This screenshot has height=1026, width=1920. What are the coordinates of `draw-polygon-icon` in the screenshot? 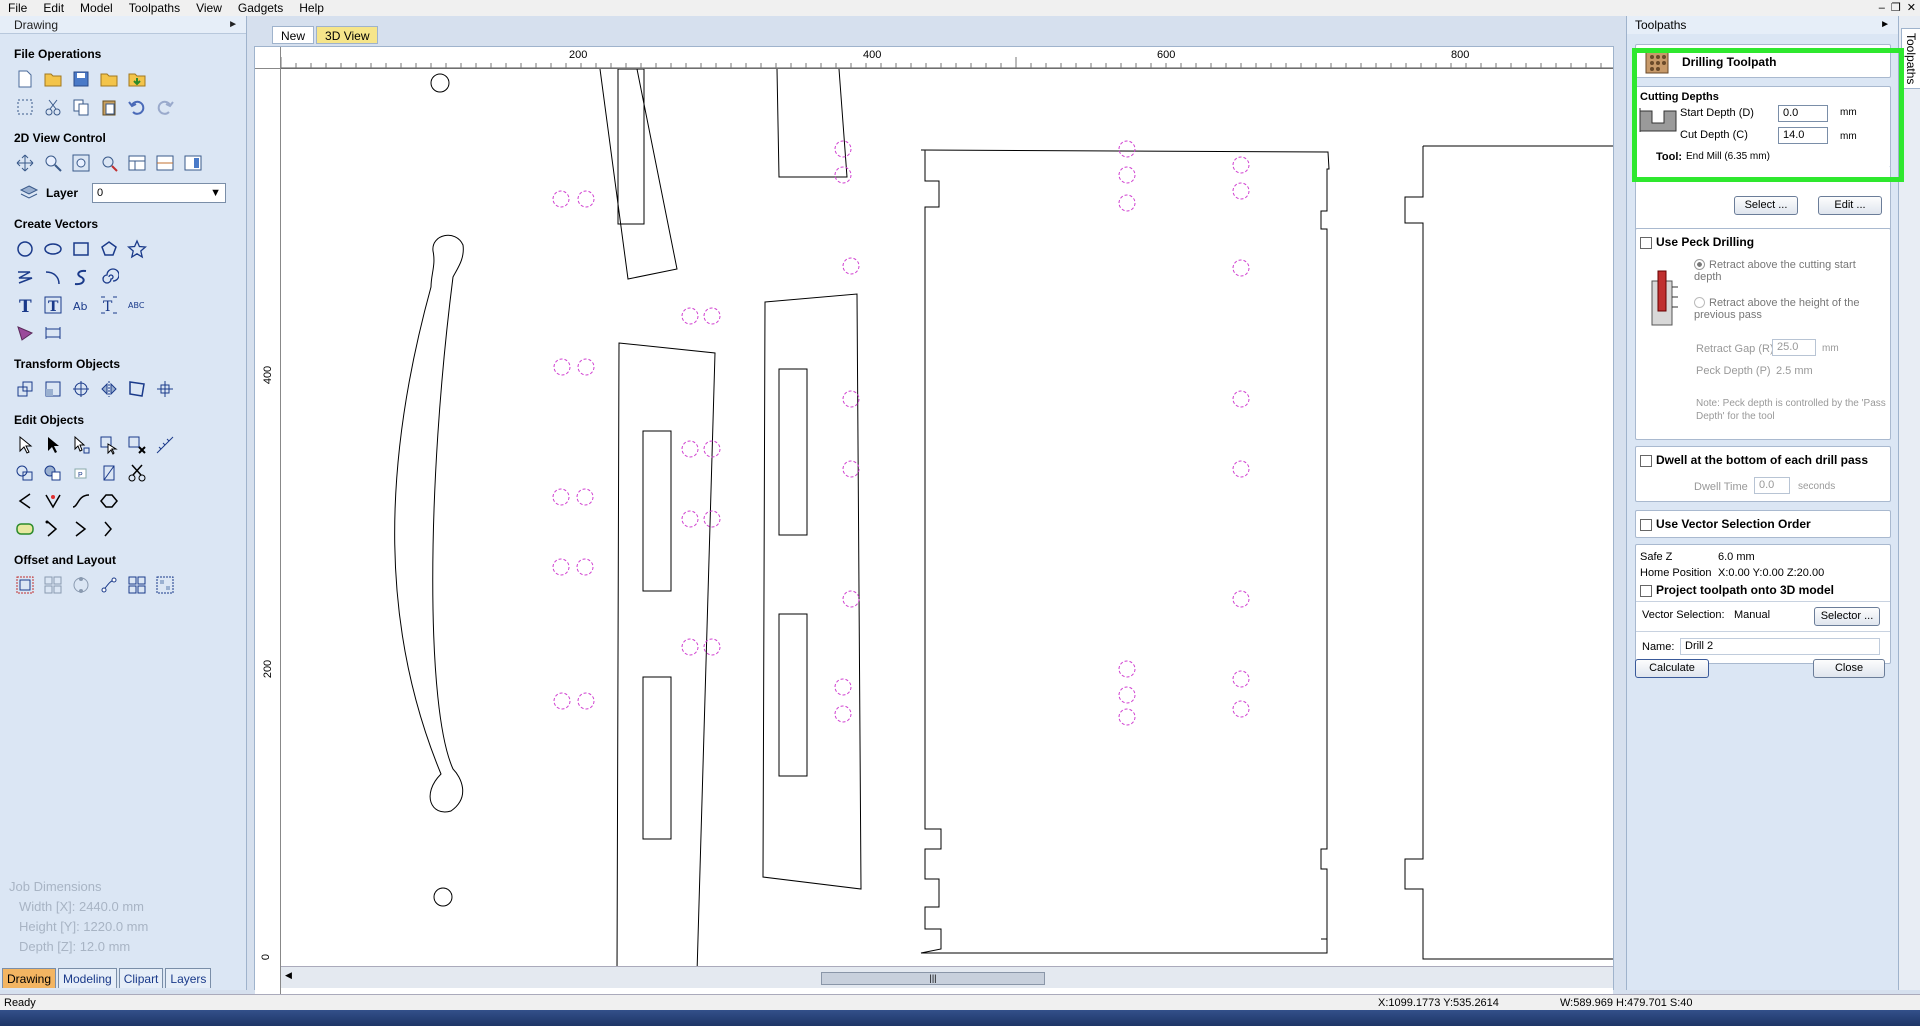 It's located at (109, 249).